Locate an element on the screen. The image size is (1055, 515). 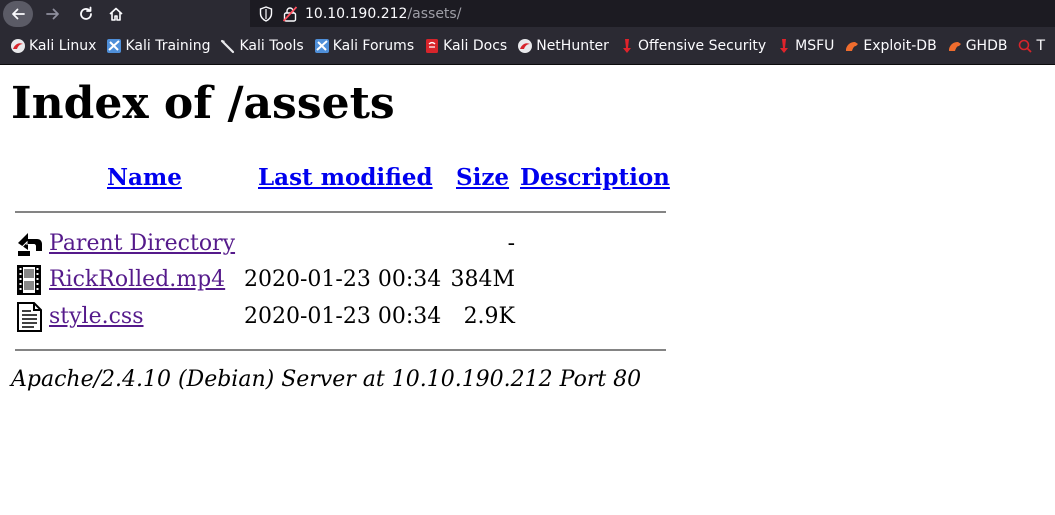
reload-icon is located at coordinates (86, 13).